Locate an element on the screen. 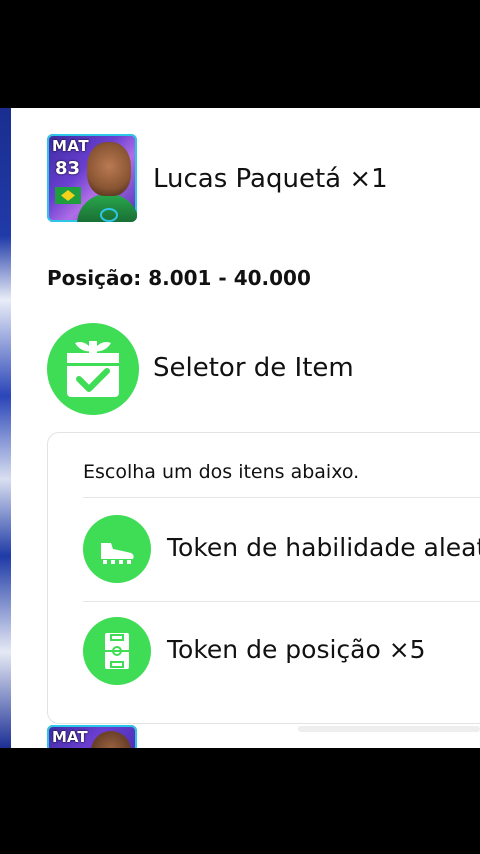 The height and width of the screenshot is (854, 480). card-emblem-icon is located at coordinates (109, 215).